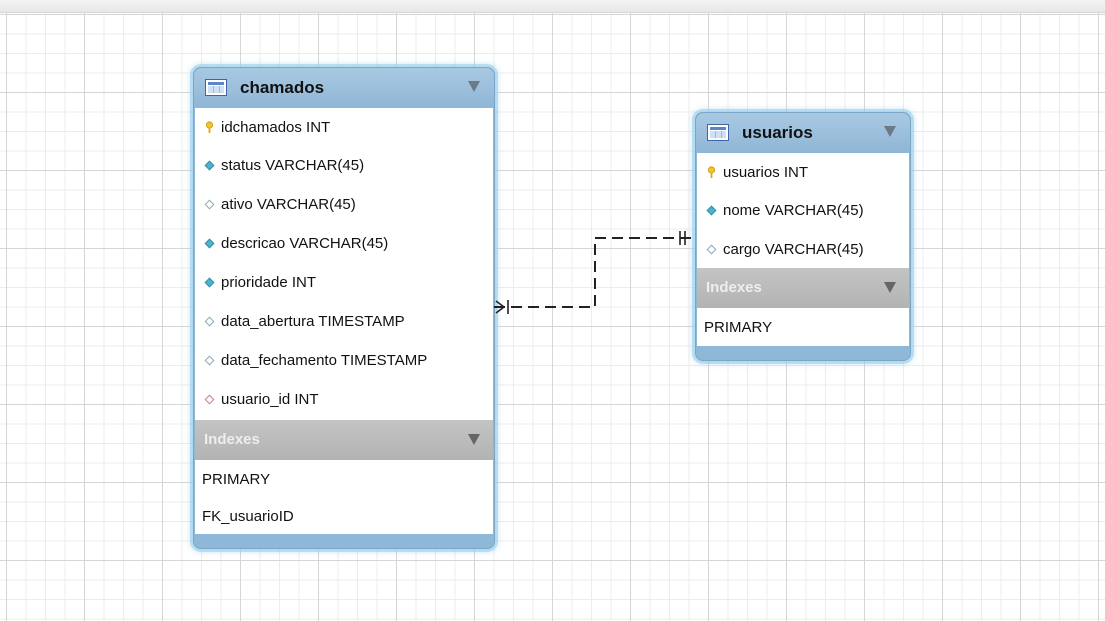  I want to click on column-label: usuario_id INT, so click(270, 399).